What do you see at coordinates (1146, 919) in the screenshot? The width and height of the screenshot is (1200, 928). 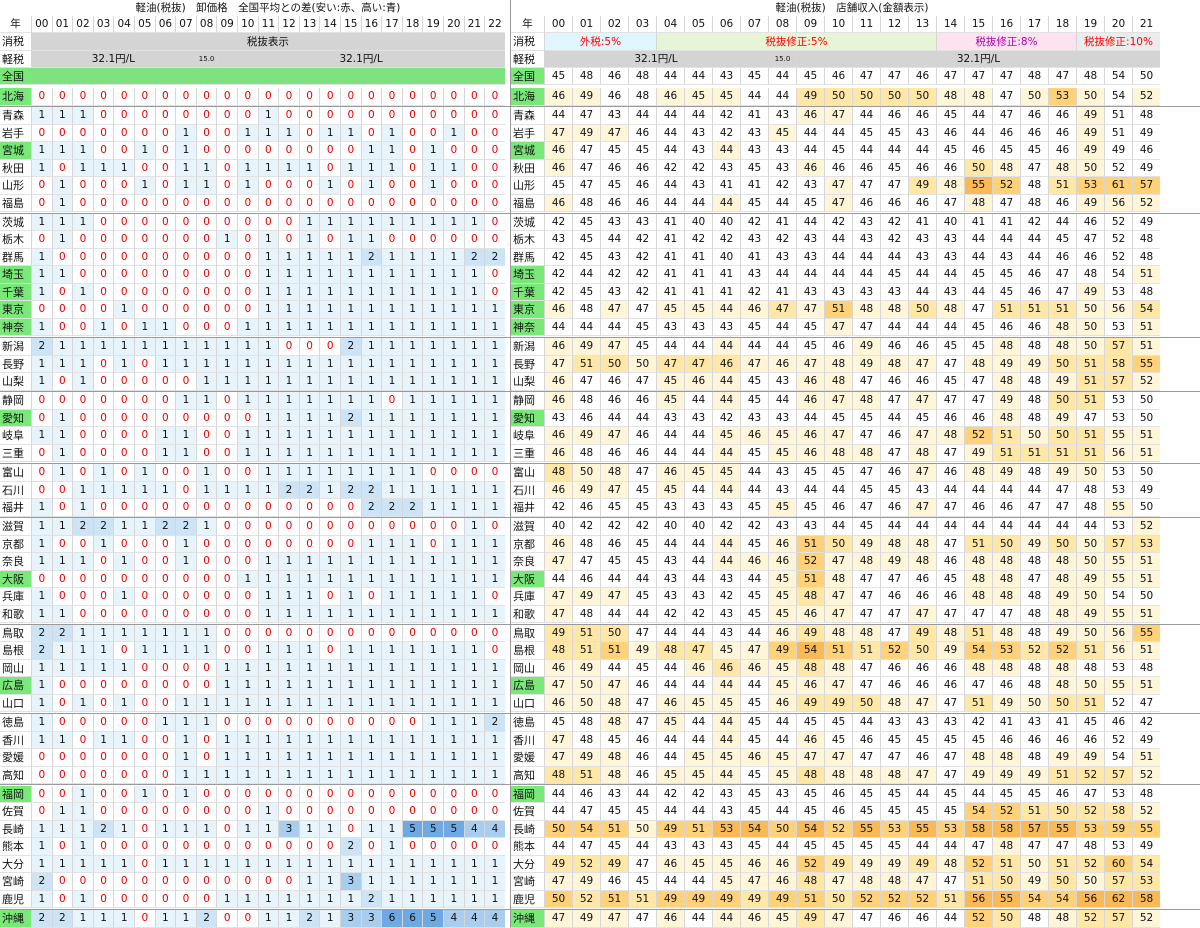 I see `right-store-income-cell: 52` at bounding box center [1146, 919].